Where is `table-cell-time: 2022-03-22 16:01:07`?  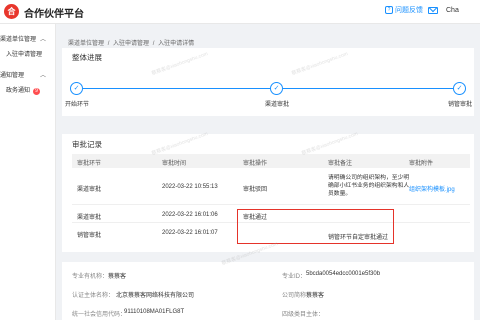
table-cell-time: 2022-03-22 16:01:07 is located at coordinates (190, 233).